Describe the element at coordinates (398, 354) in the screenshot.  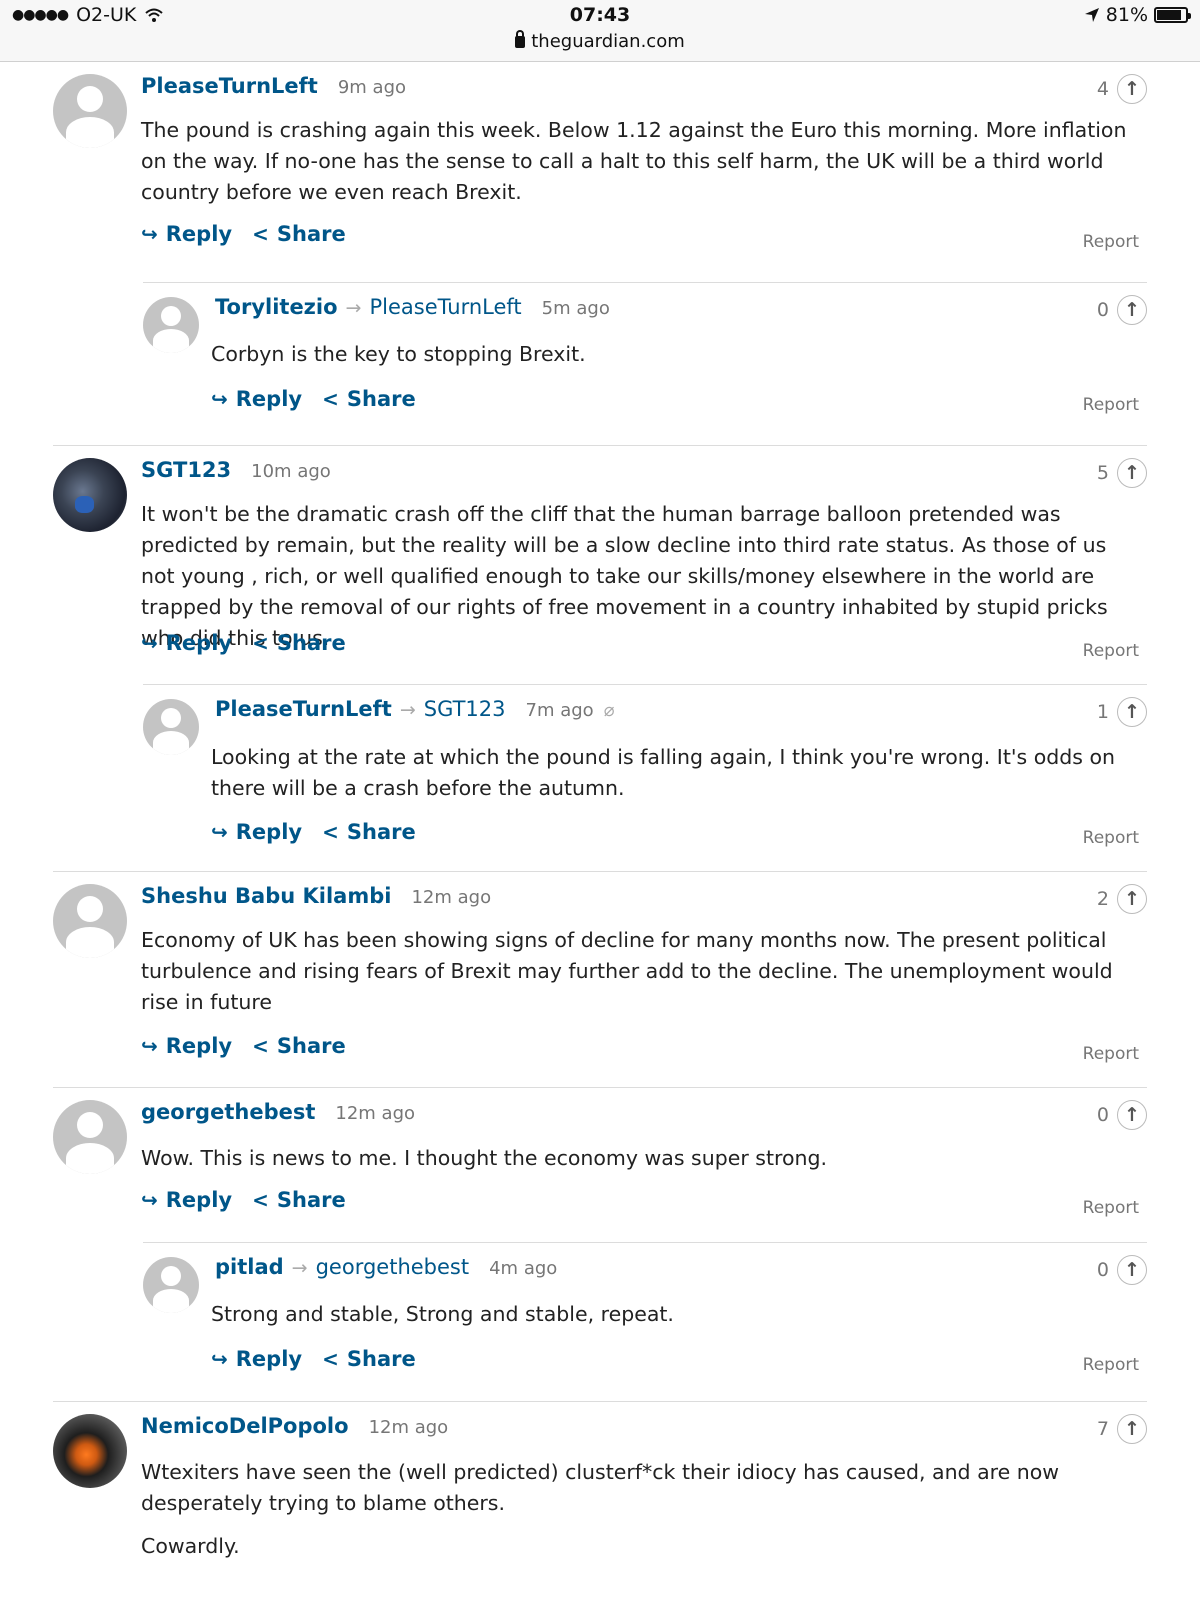
I see `comment-paragraph: Corbyn is the key to stopping Brexit.` at that location.